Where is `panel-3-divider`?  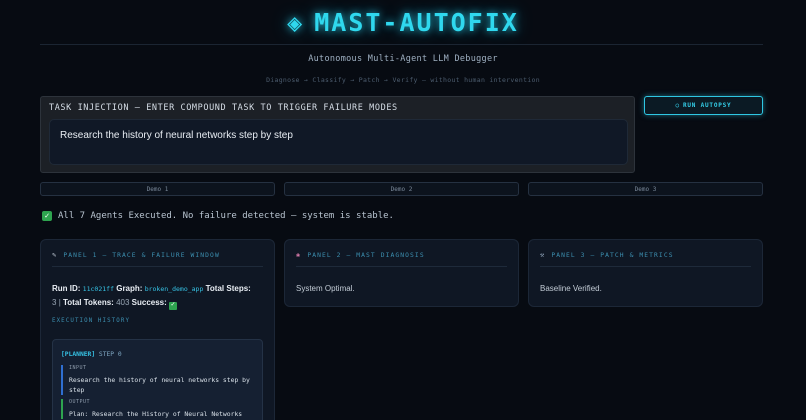
panel-3-divider is located at coordinates (645, 266).